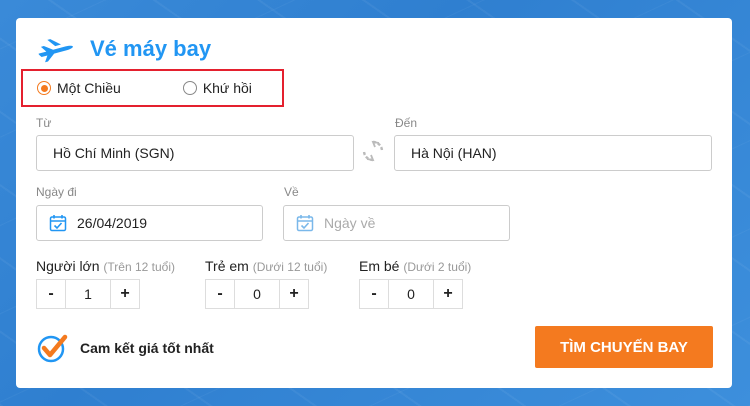  What do you see at coordinates (437, 267) in the screenshot?
I see `infant-hint: (Dưới 2 tuổi)` at bounding box center [437, 267].